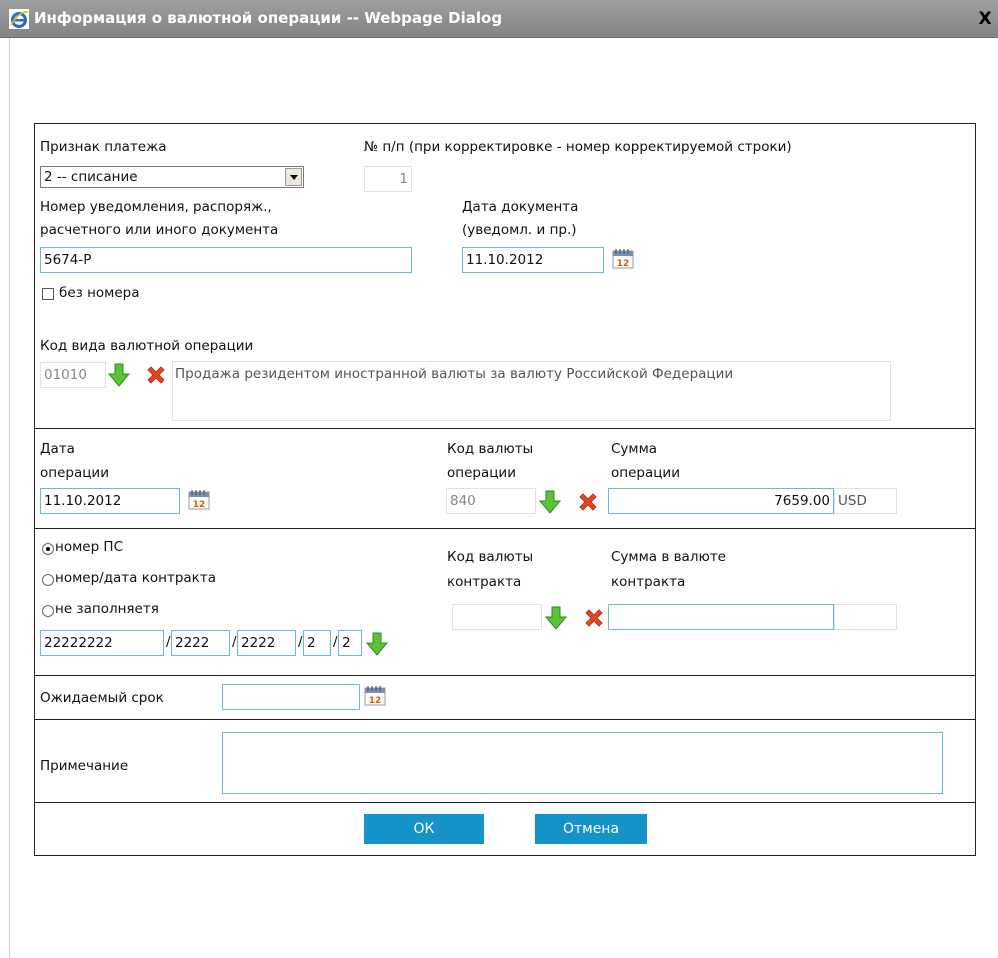 This screenshot has width=998, height=958. I want to click on radio-not-filled, so click(48, 611).